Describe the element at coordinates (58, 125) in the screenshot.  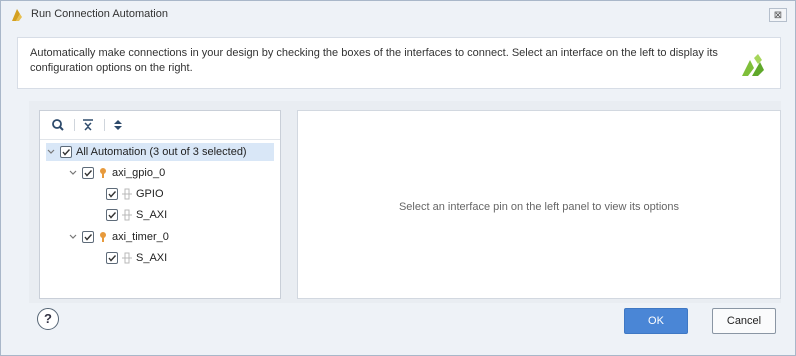
I see `search-icon` at that location.